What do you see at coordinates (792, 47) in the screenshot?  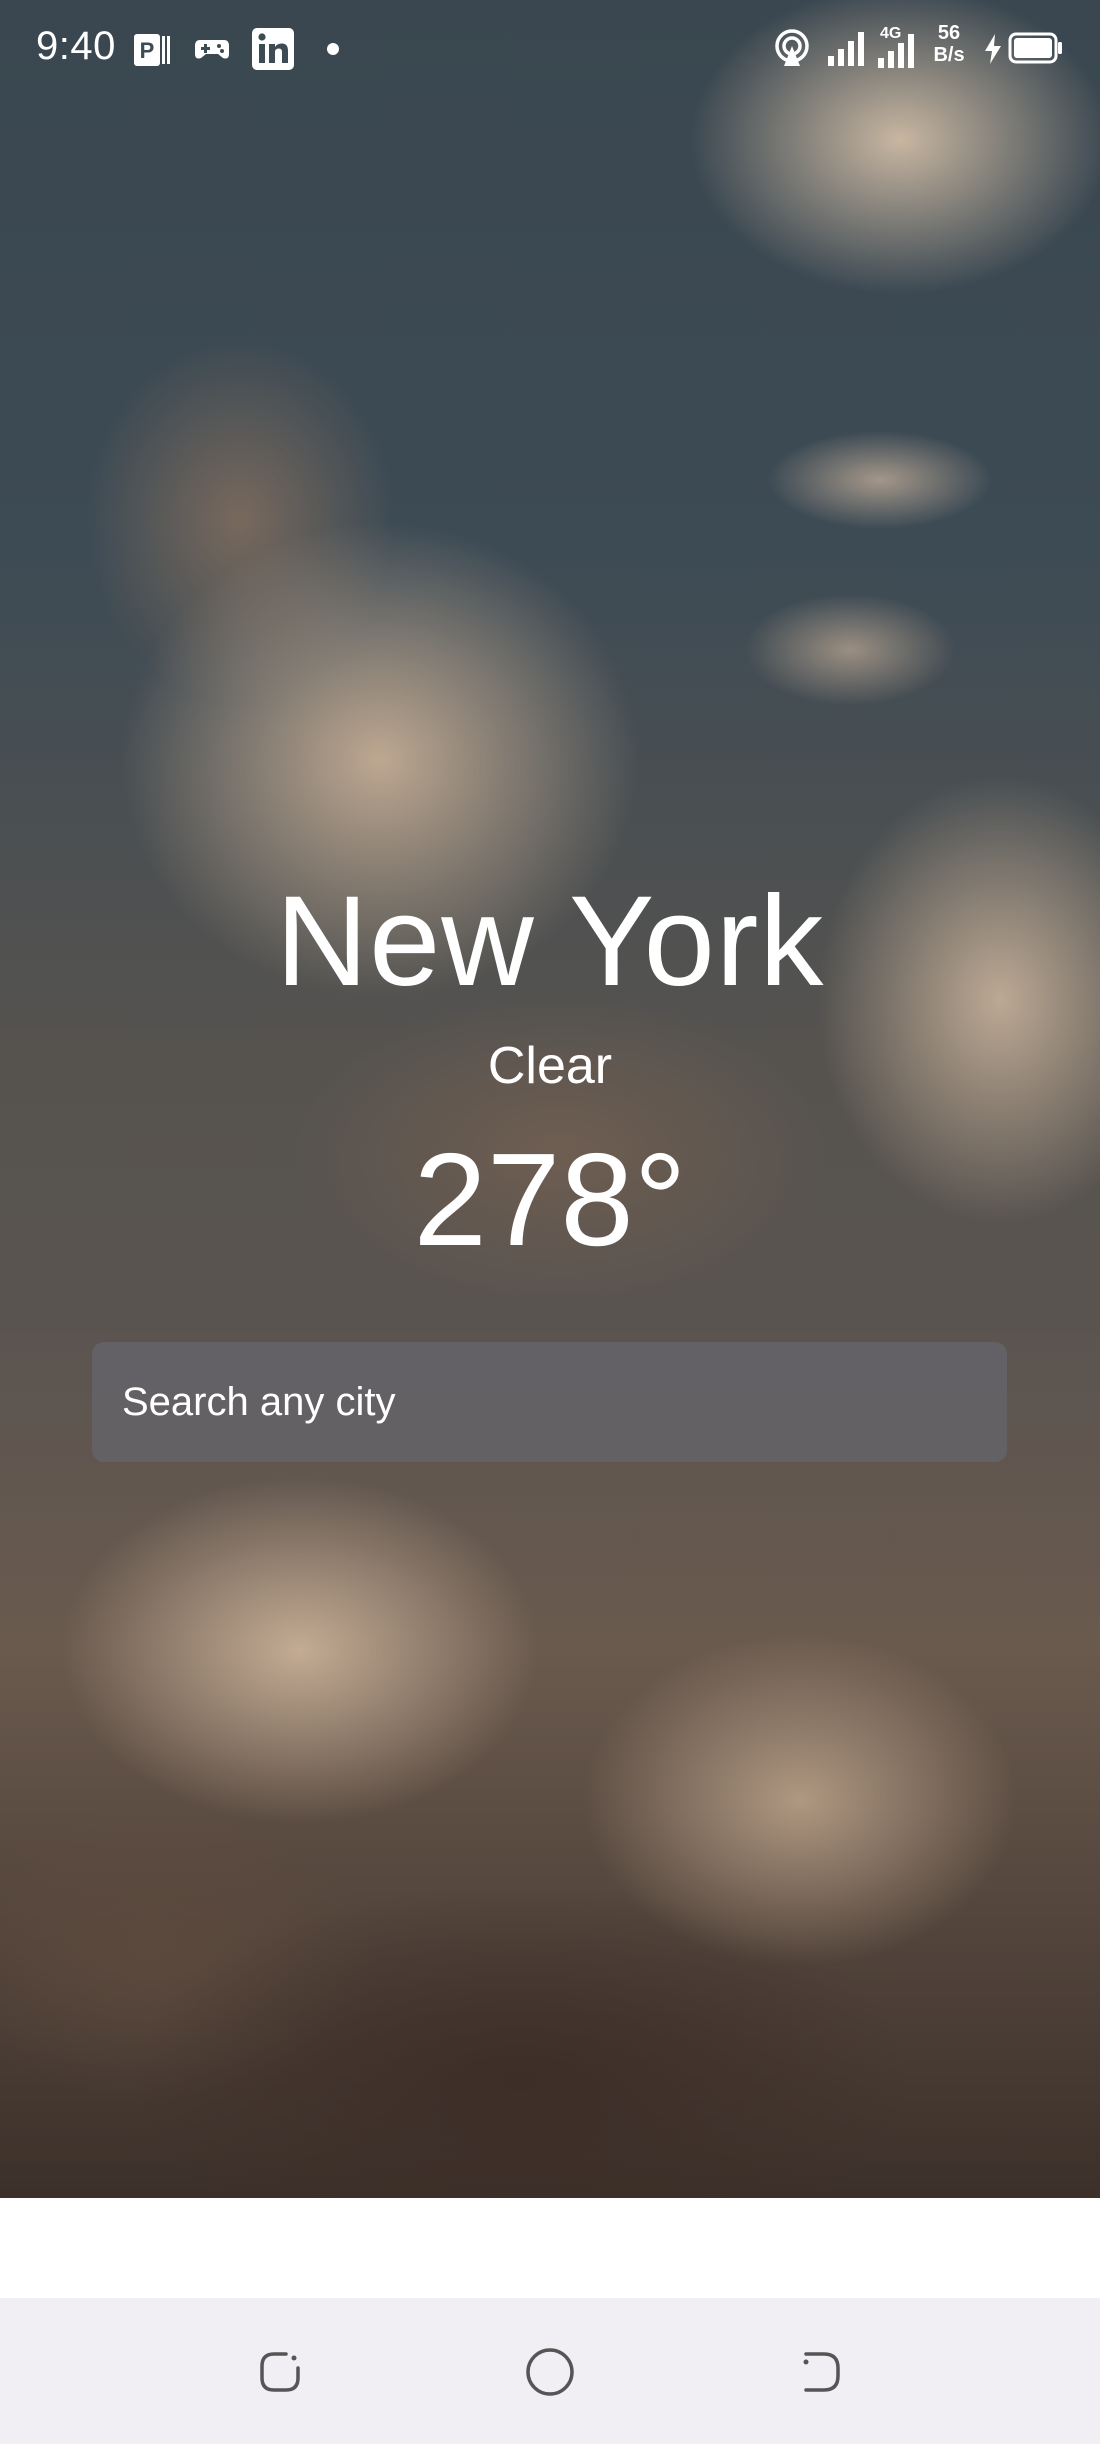 I see `hotspot-icon` at bounding box center [792, 47].